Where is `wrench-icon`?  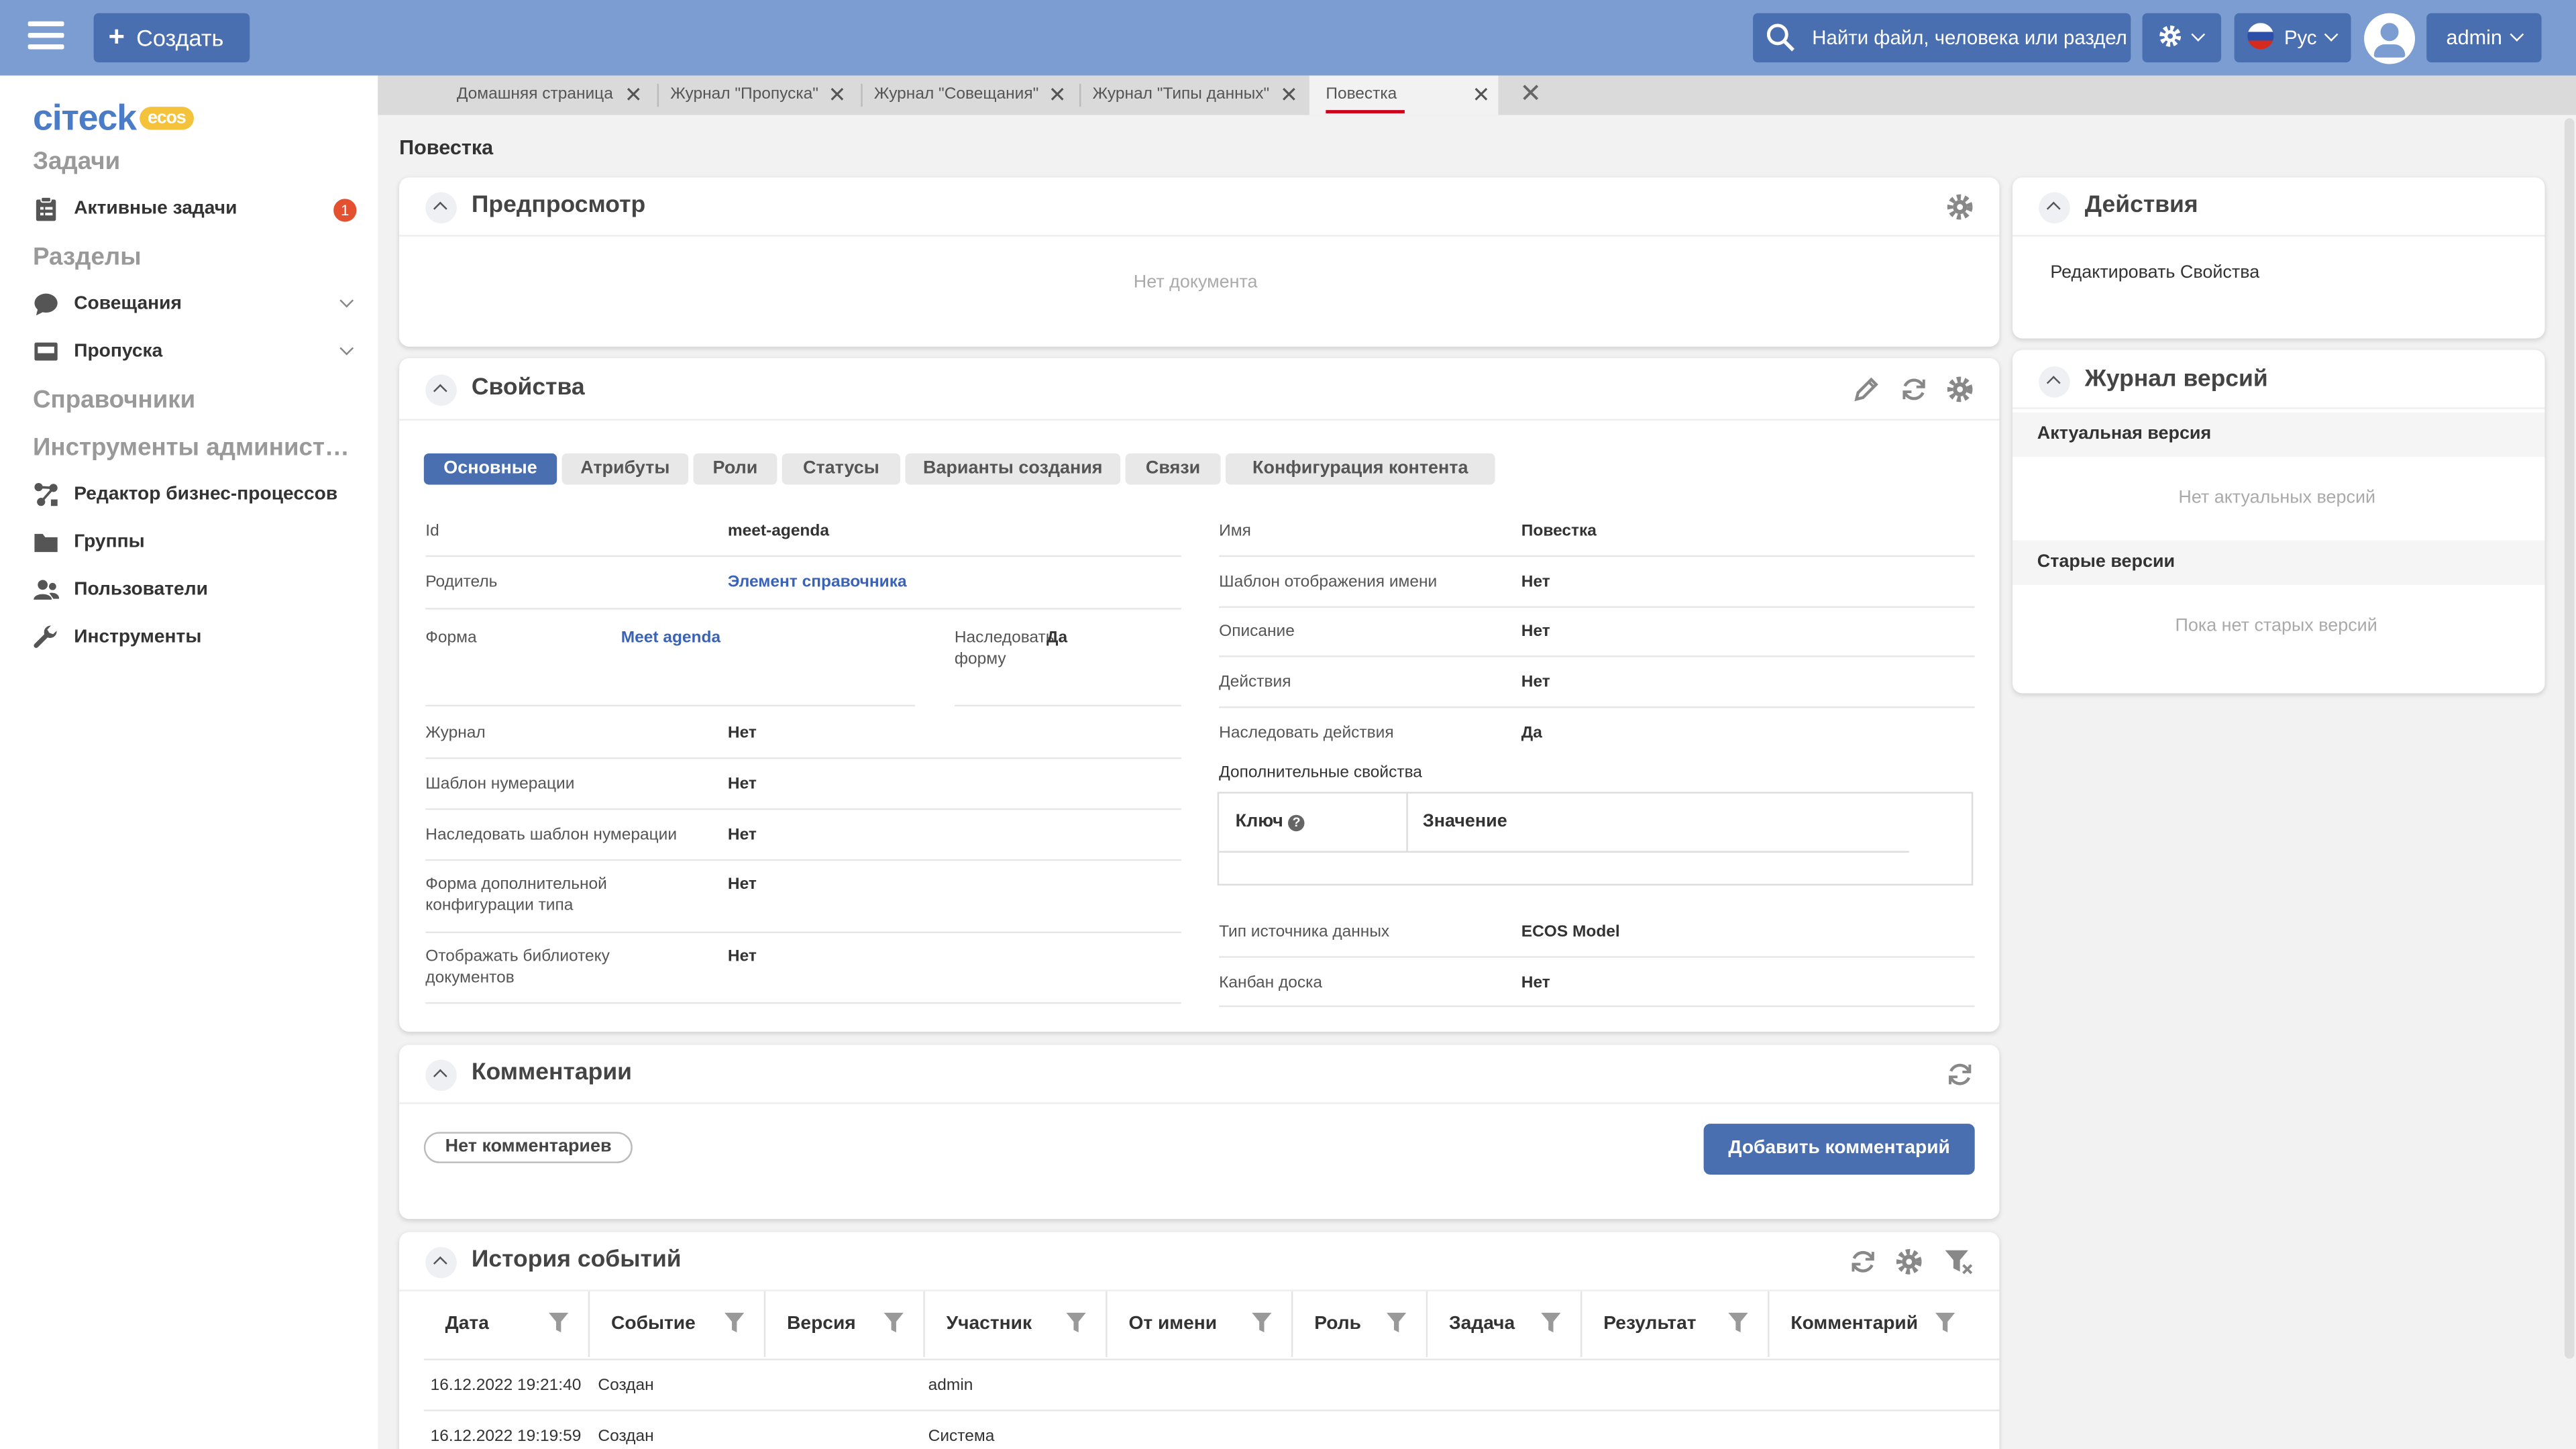 wrench-icon is located at coordinates (45, 636).